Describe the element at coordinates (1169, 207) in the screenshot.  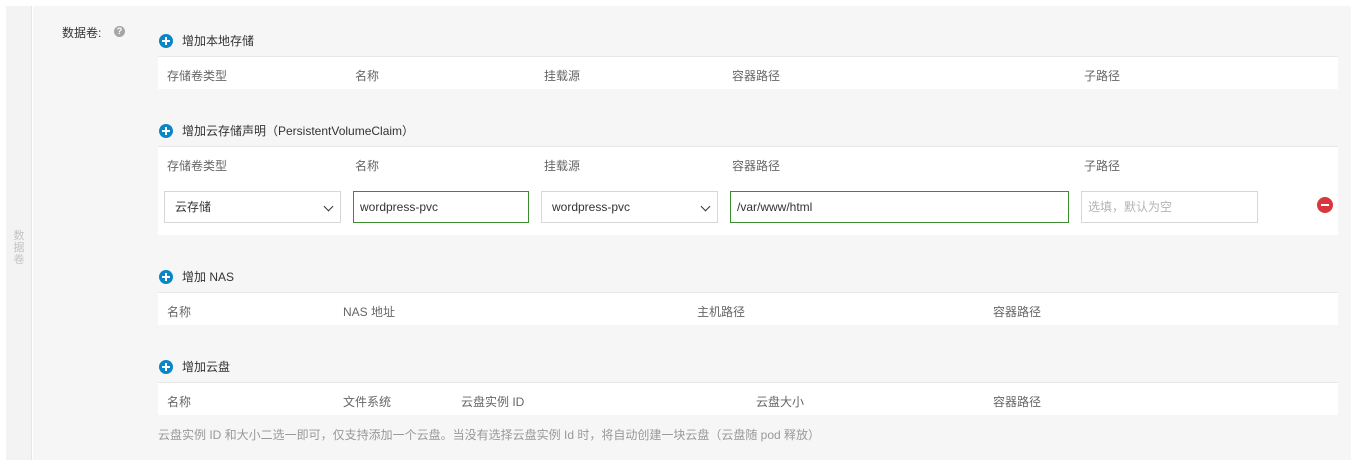
I see `subpath-input: 选填，默认为空` at that location.